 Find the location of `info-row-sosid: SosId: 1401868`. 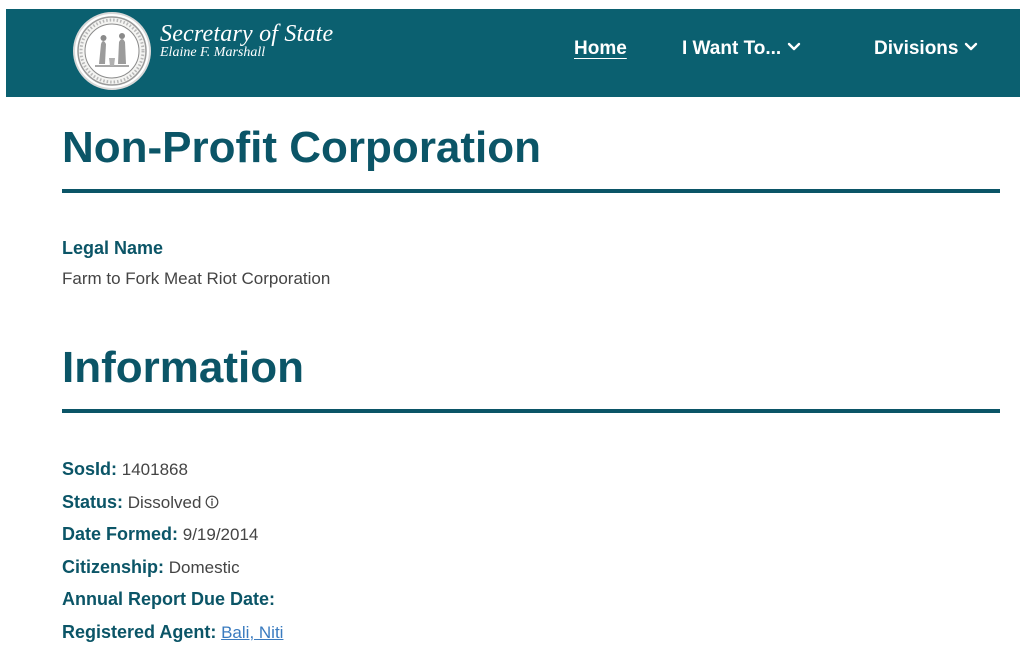

info-row-sosid: SosId: 1401868 is located at coordinates (172, 472).